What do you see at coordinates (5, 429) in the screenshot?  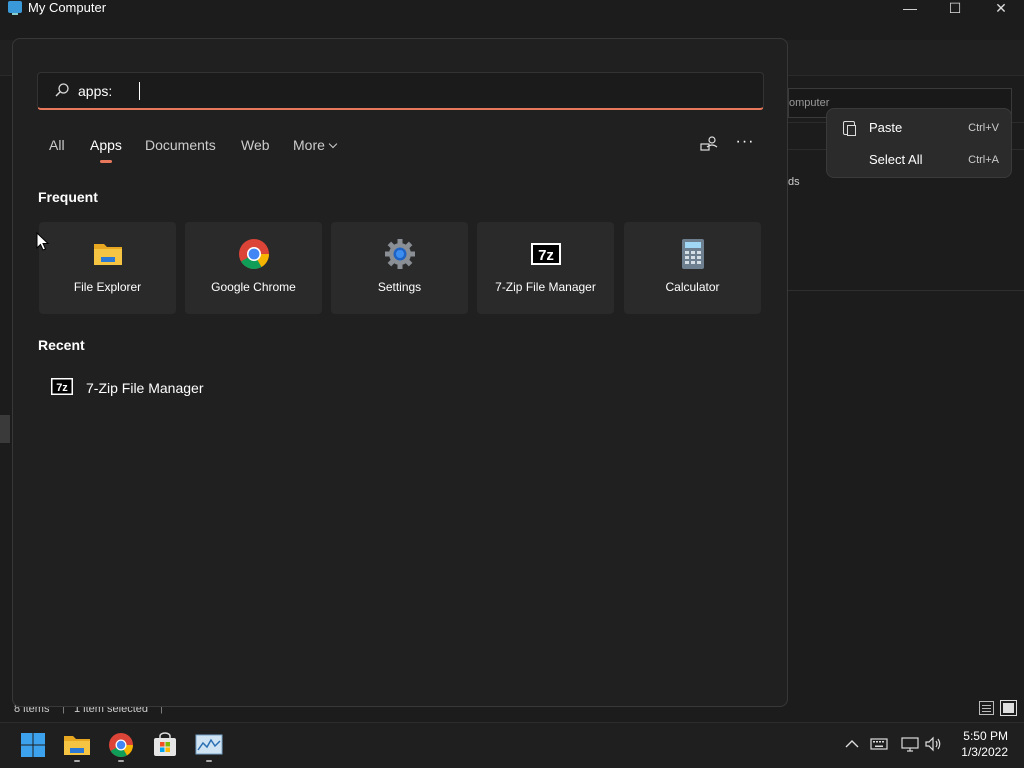 I see `explorer-scrollbar` at bounding box center [5, 429].